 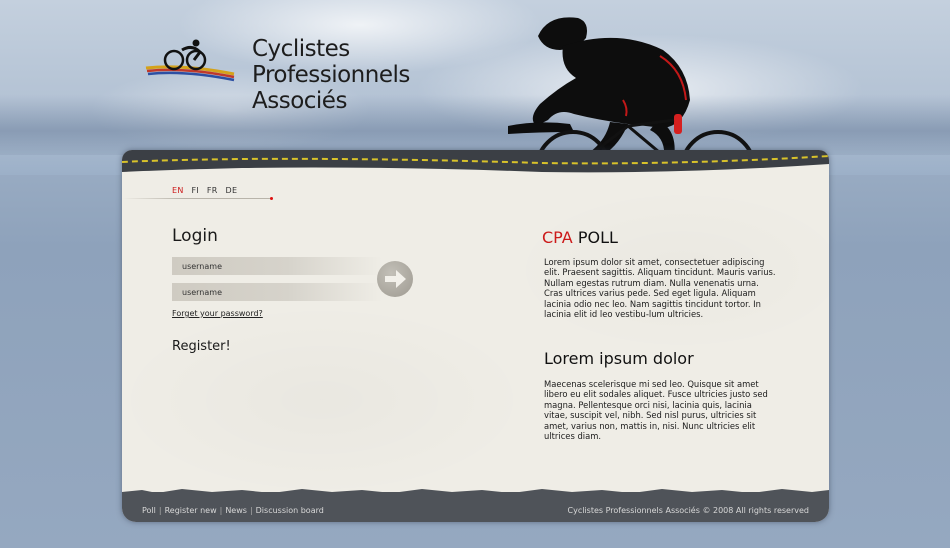 I want to click on brand-title: Cyclistes Professionnels Associés, so click(x=331, y=75).